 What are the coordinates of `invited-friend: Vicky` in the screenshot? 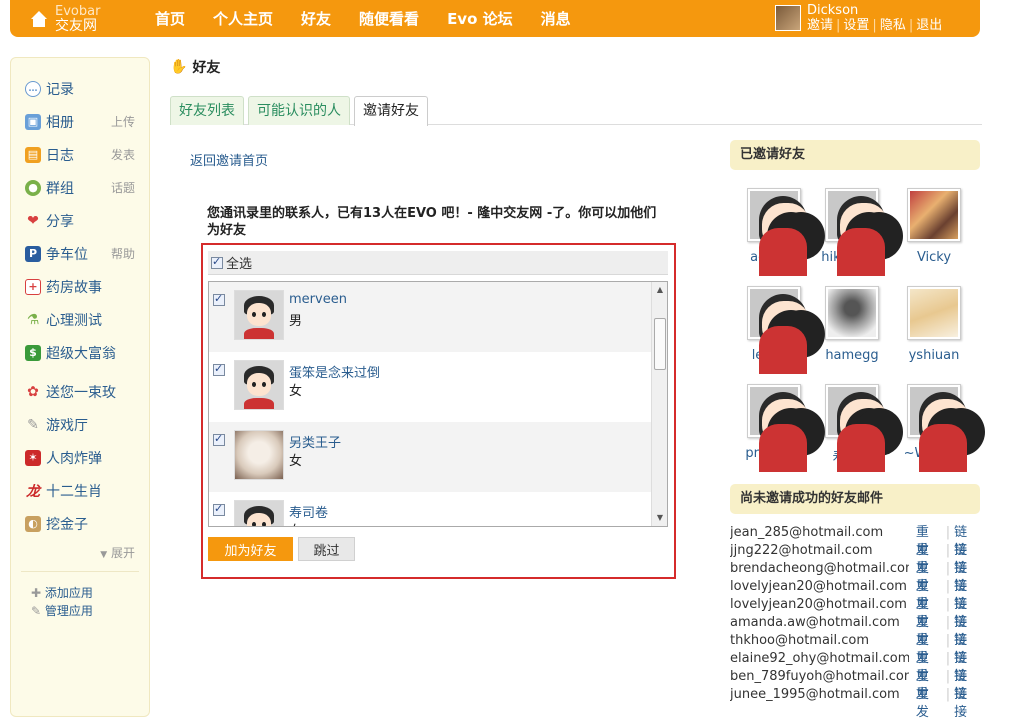 It's located at (934, 226).